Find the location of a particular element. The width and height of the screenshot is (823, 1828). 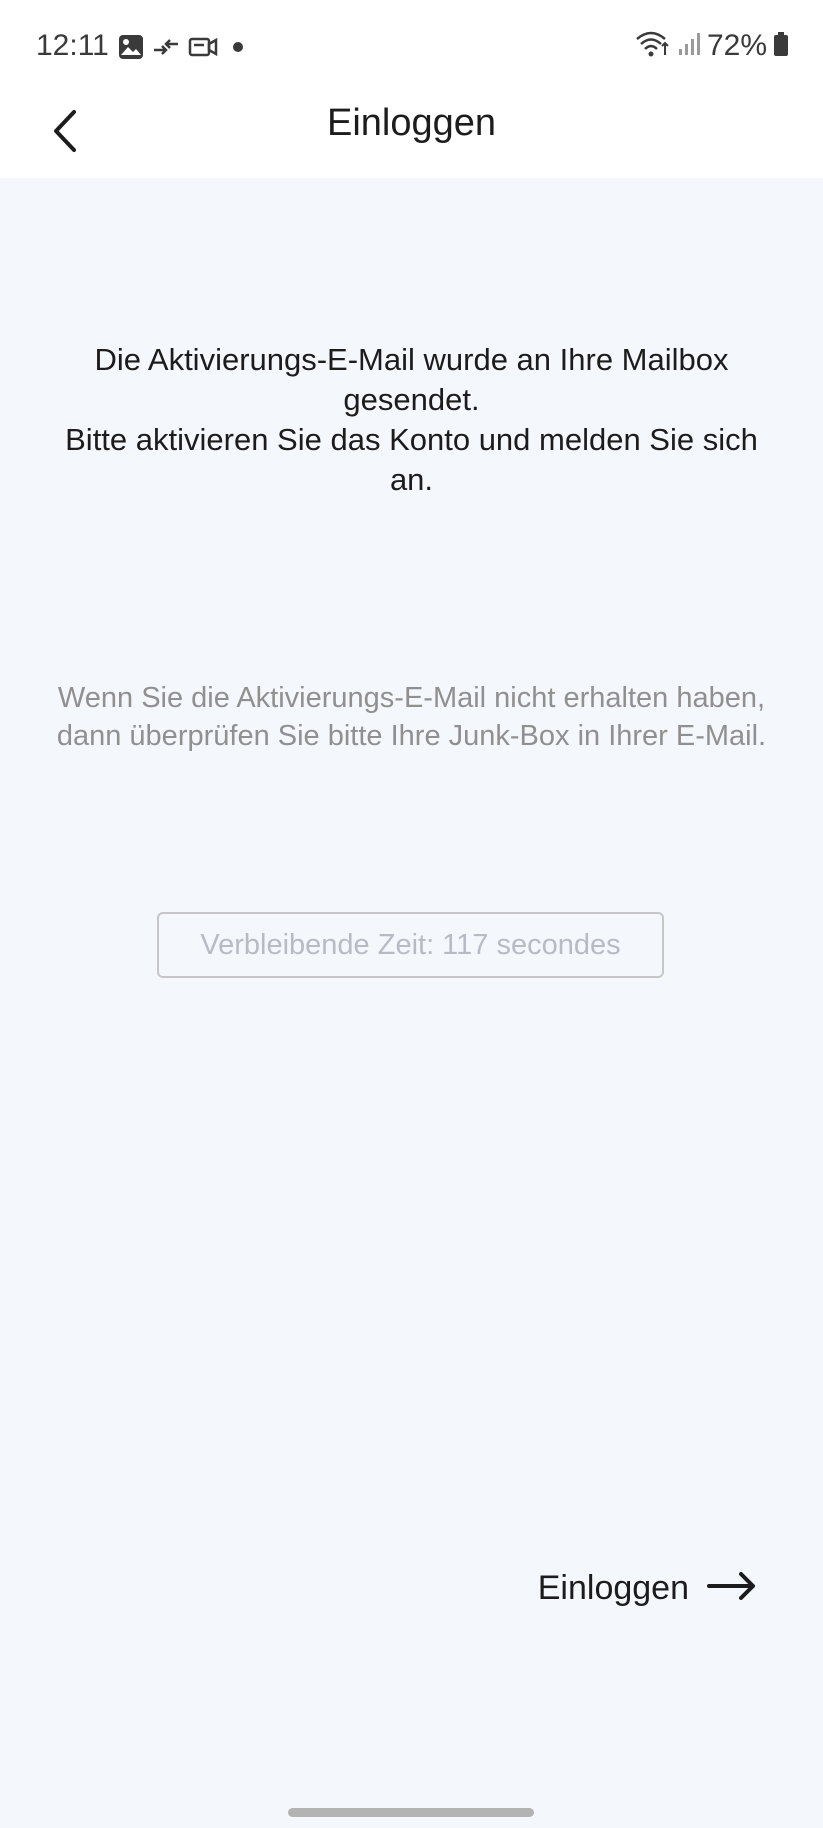

wifi-icon is located at coordinates (653, 46).